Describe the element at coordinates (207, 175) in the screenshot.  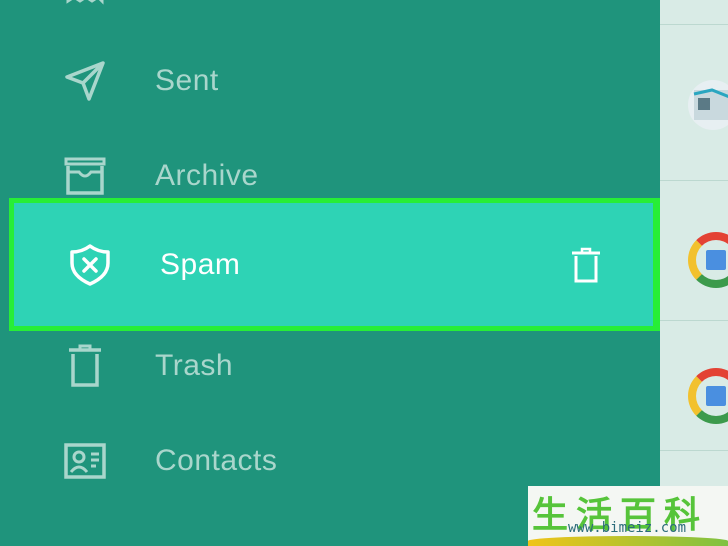
I see `menu-item-label: Archive` at that location.